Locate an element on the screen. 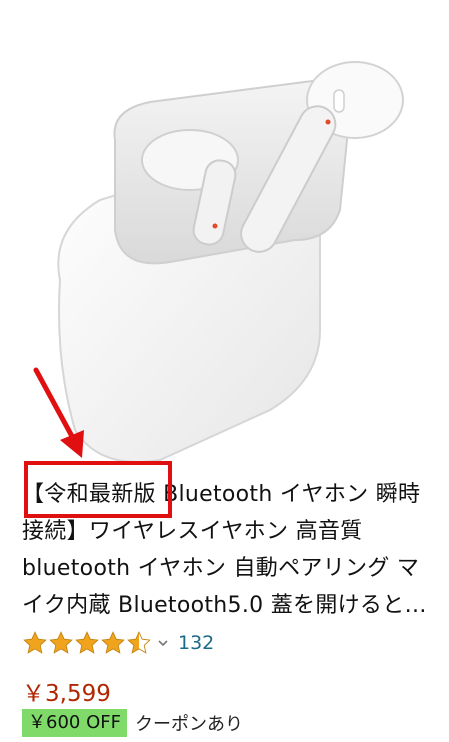 Image resolution: width=449 pixels, height=742 pixels. star-rating is located at coordinates (87, 643).